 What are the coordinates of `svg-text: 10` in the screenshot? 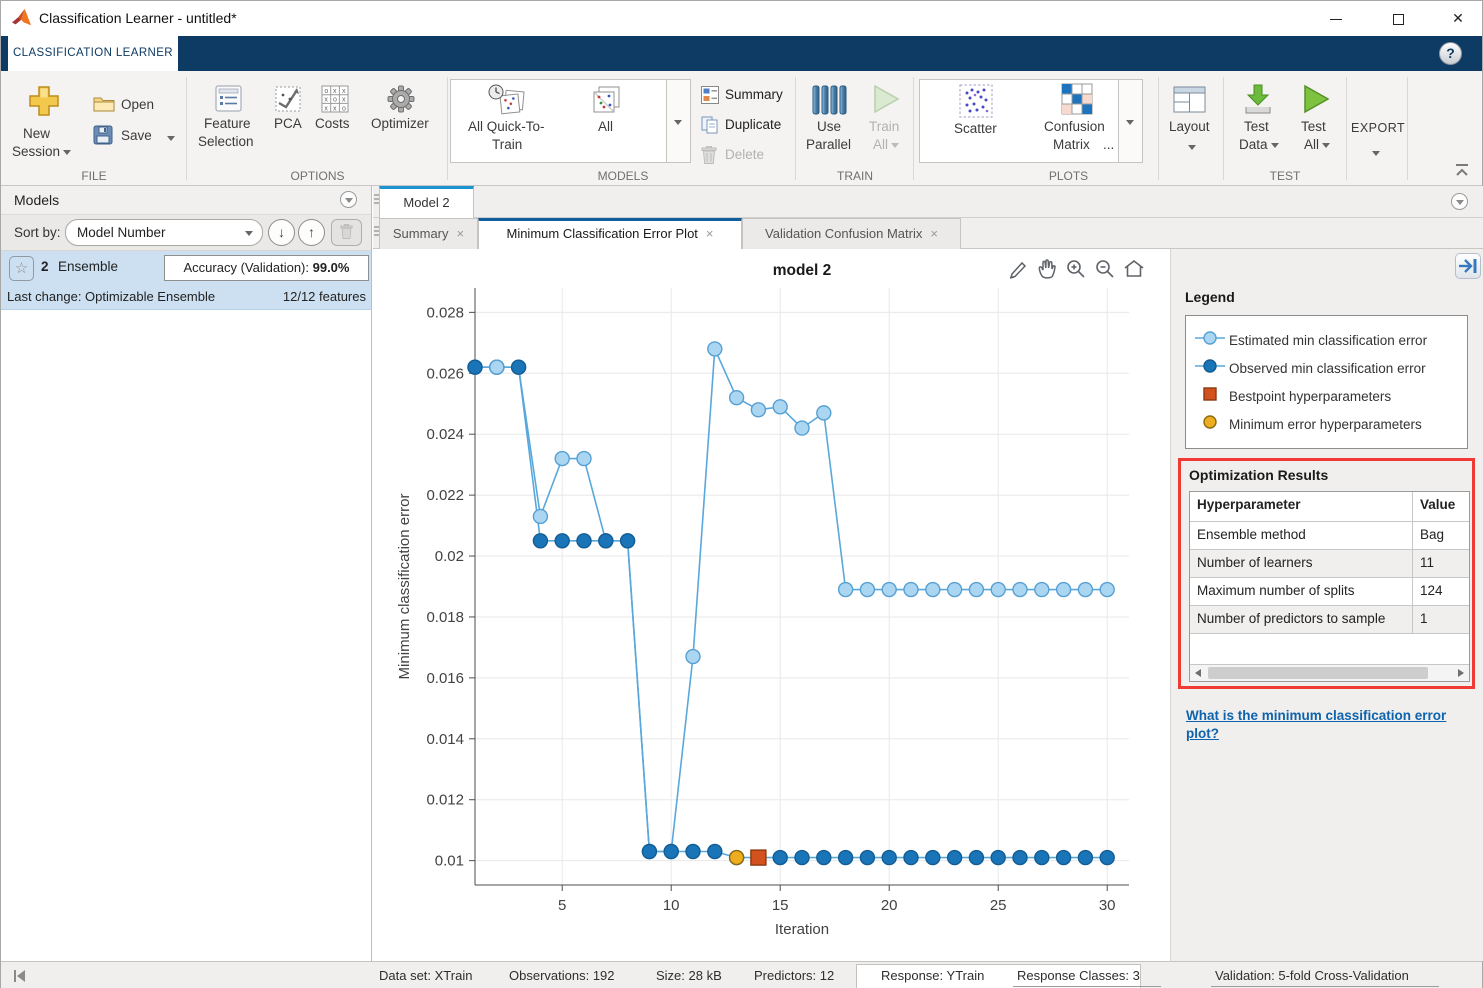 It's located at (671, 905).